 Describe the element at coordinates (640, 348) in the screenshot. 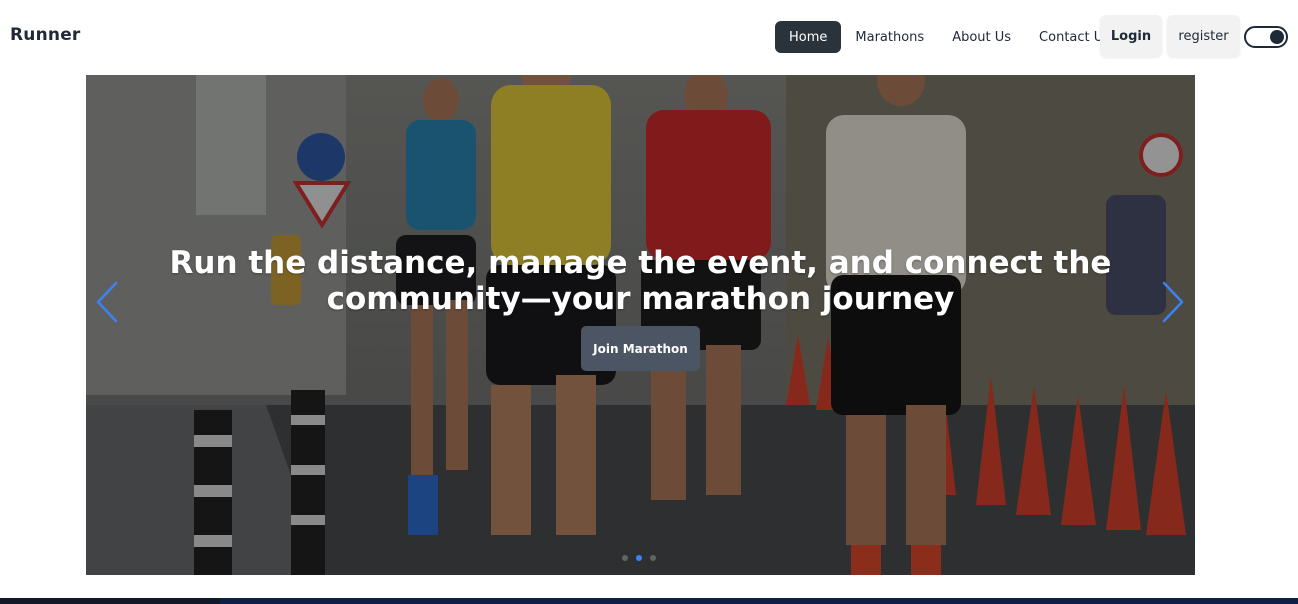

I see `join-marathon-button: Join Marathon` at that location.